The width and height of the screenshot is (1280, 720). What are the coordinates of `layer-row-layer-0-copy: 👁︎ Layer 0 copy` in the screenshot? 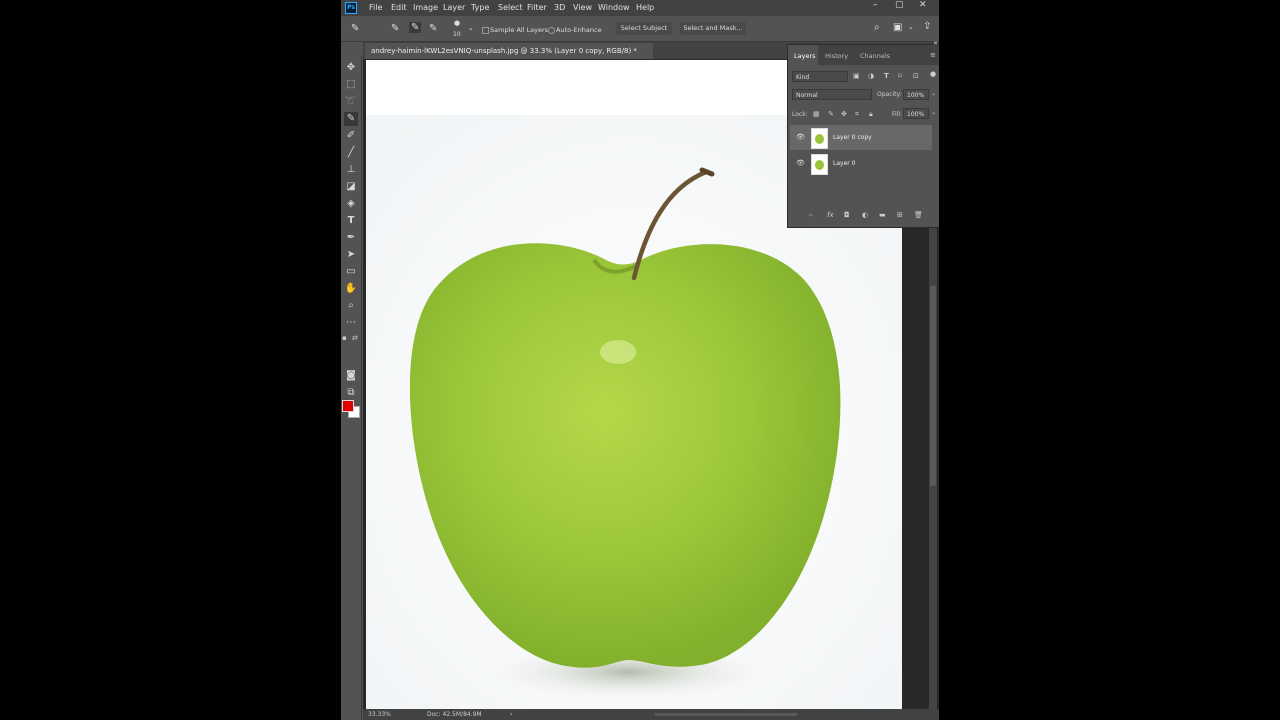 It's located at (861, 137).